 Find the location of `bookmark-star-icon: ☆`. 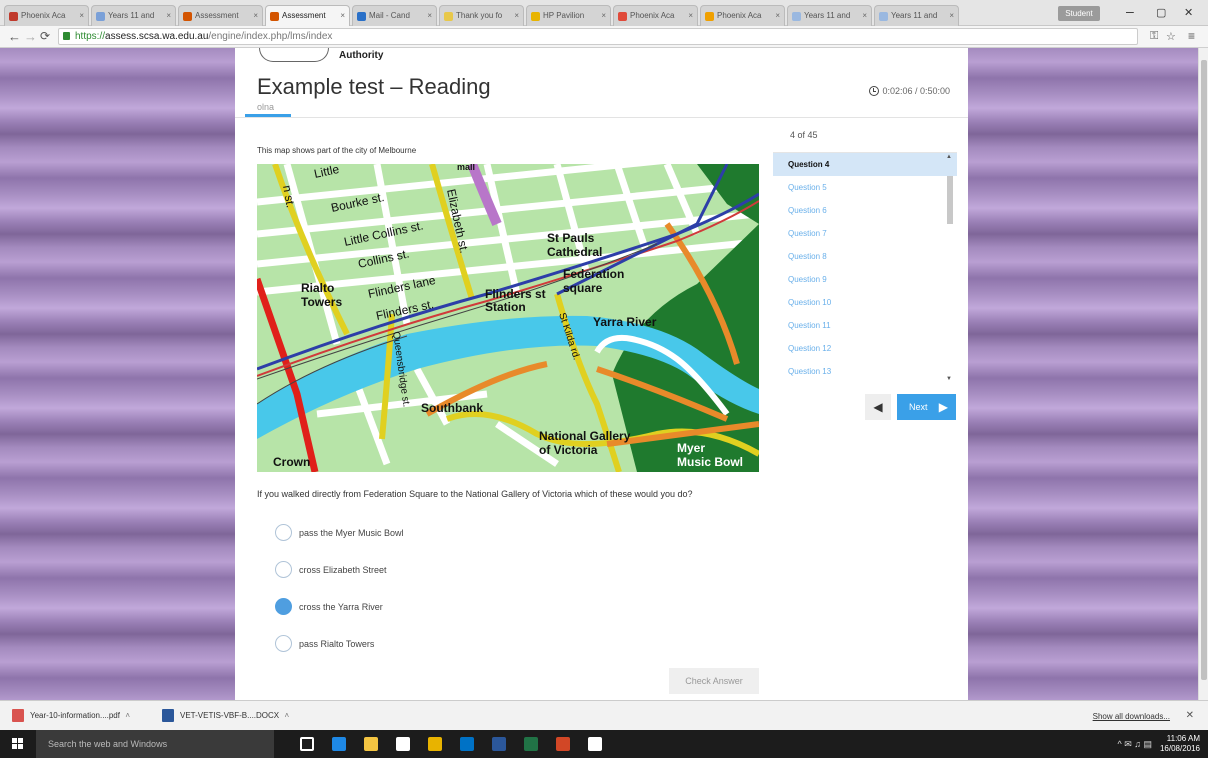

bookmark-star-icon: ☆ is located at coordinates (1171, 36).